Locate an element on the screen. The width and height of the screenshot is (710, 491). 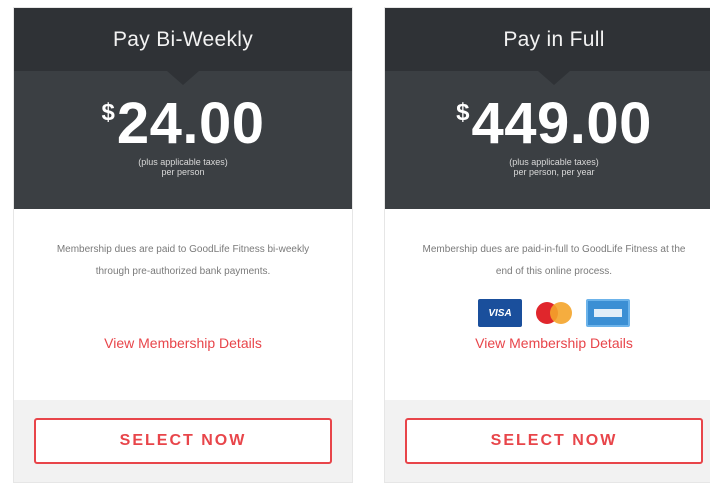
price-amount: 449.00 is located at coordinates (561, 123).